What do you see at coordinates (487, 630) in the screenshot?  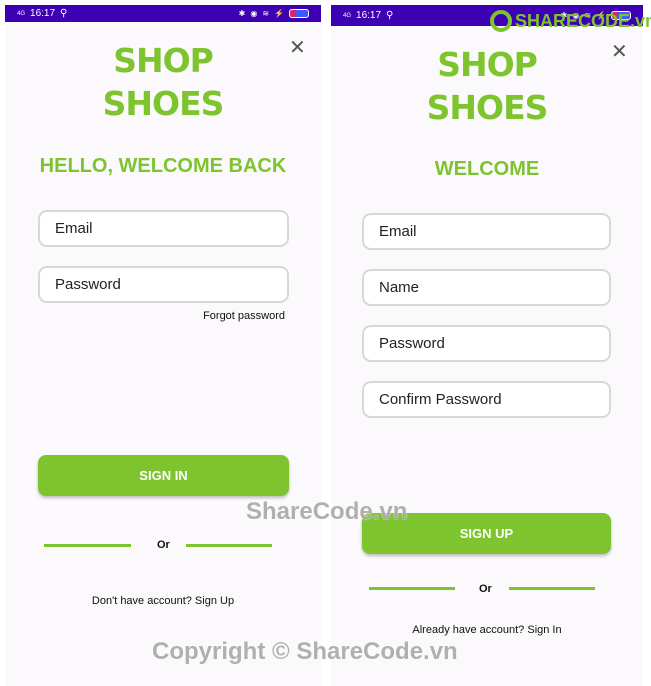 I see `sign-in-link: Already have account? Sign In` at bounding box center [487, 630].